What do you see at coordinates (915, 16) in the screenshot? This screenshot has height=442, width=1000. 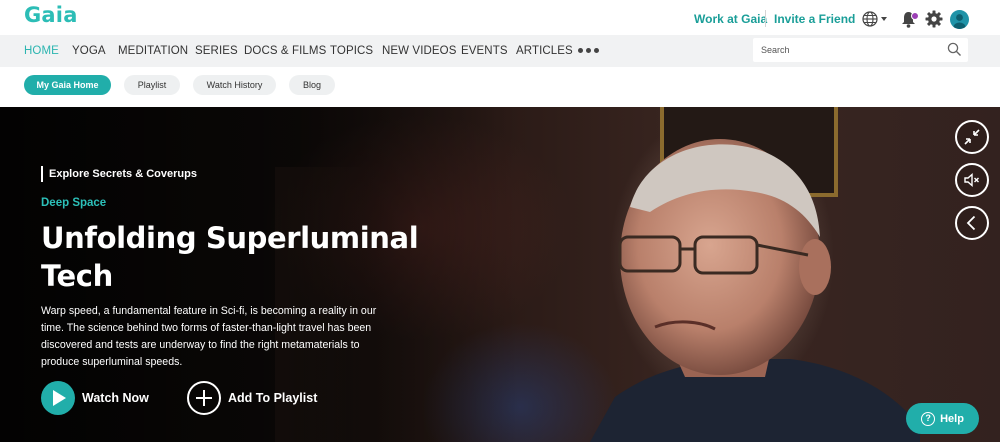 I see `notification-badge` at bounding box center [915, 16].